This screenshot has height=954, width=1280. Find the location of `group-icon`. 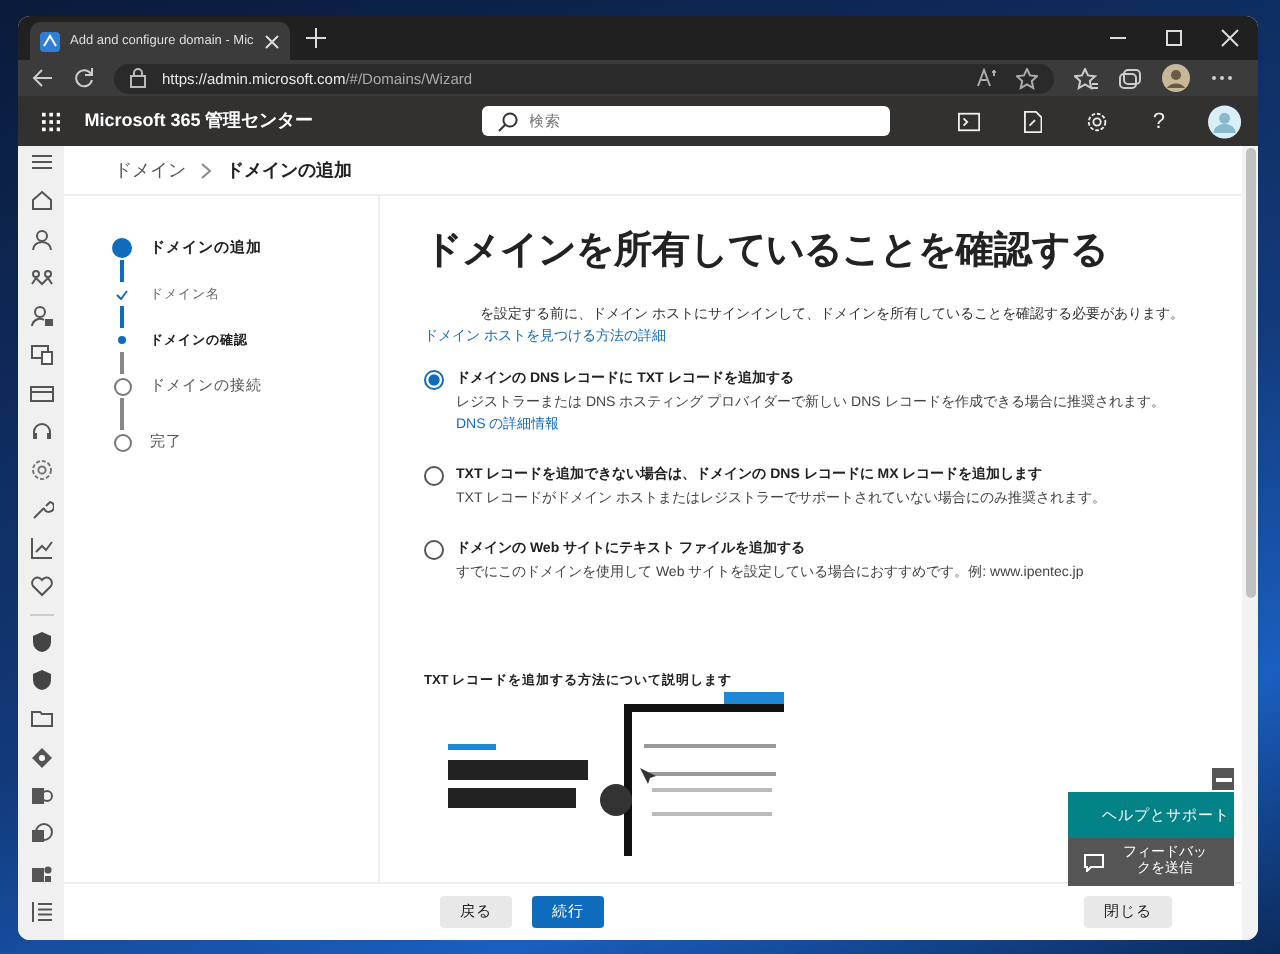

group-icon is located at coordinates (41, 277).